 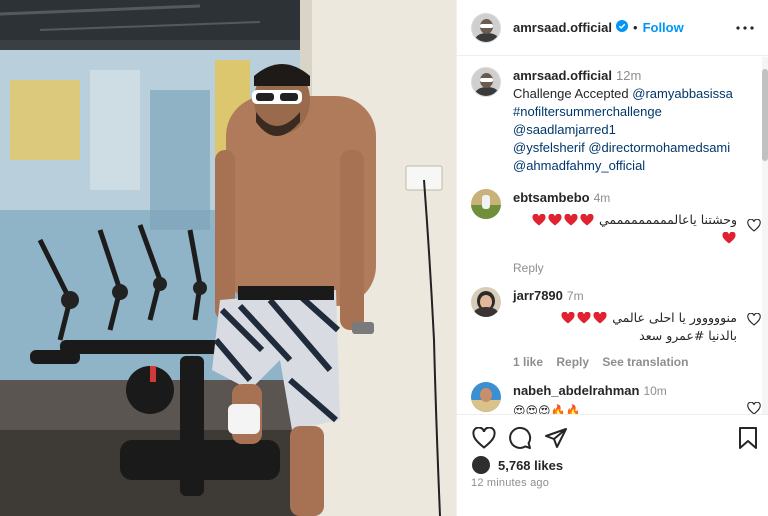 What do you see at coordinates (682, 93) in the screenshot?
I see `mention-link: @ramyabbasissa` at bounding box center [682, 93].